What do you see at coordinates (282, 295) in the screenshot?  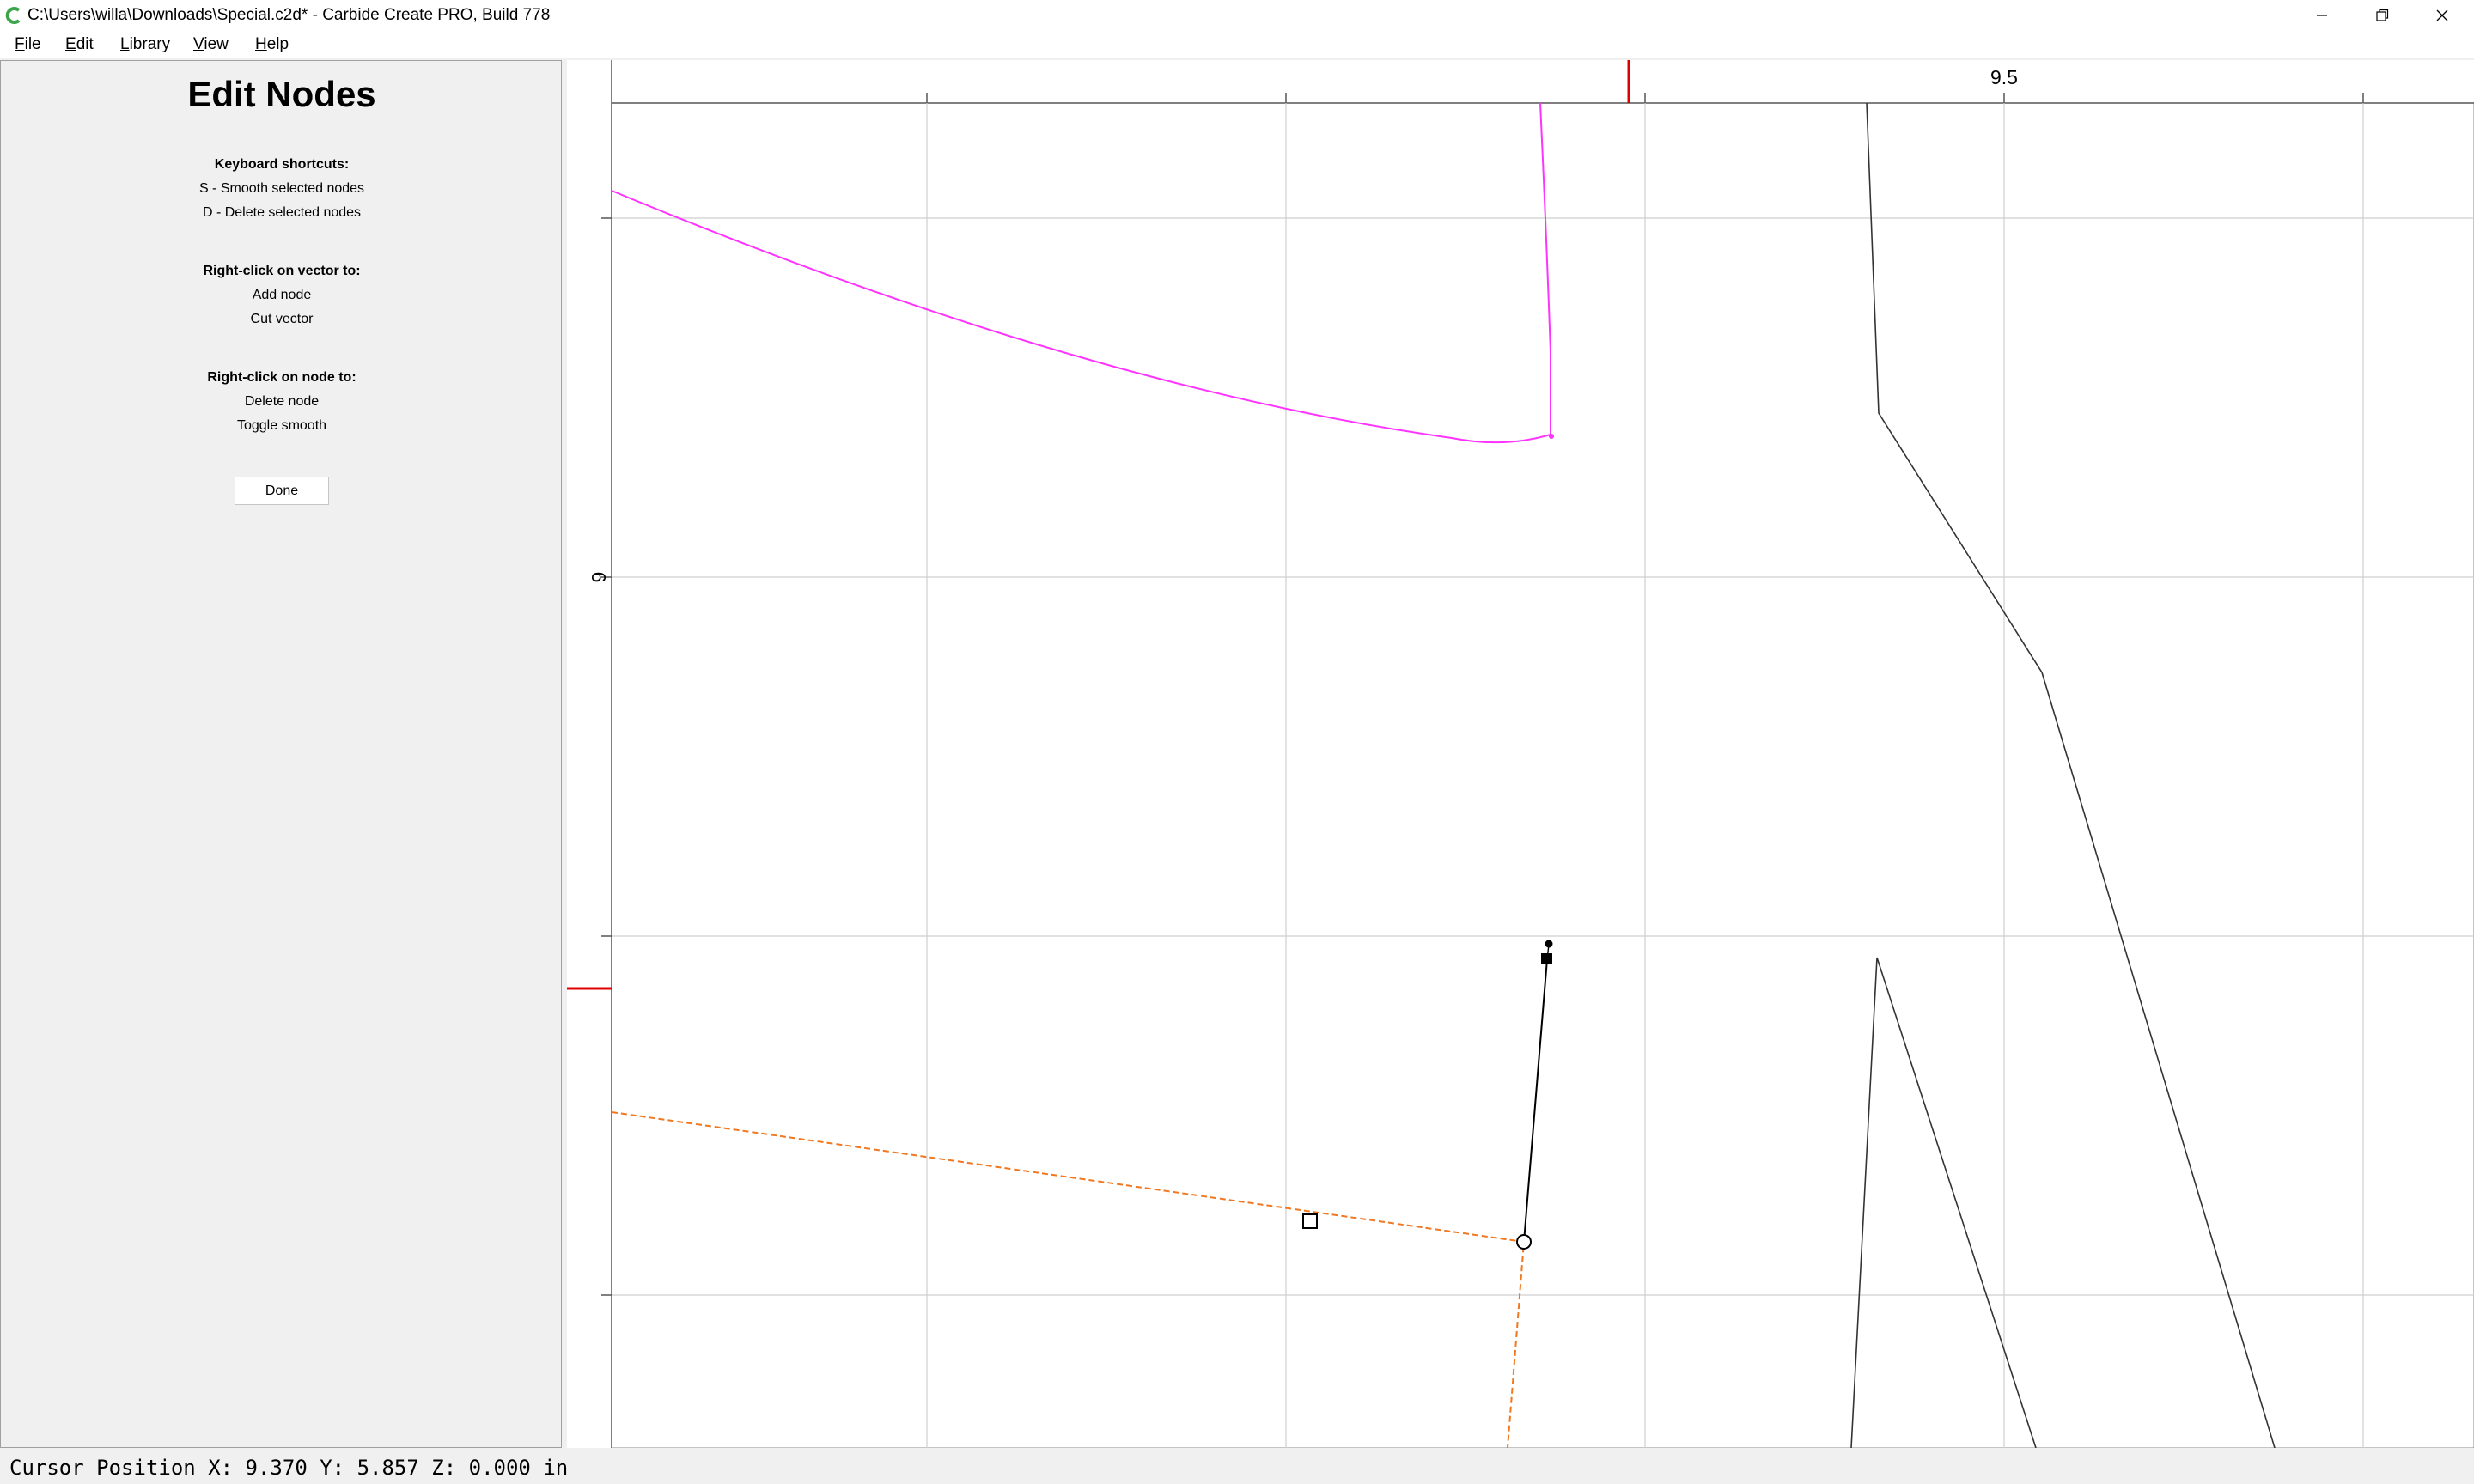 I see `vector-add-node-hint: Add node` at bounding box center [282, 295].